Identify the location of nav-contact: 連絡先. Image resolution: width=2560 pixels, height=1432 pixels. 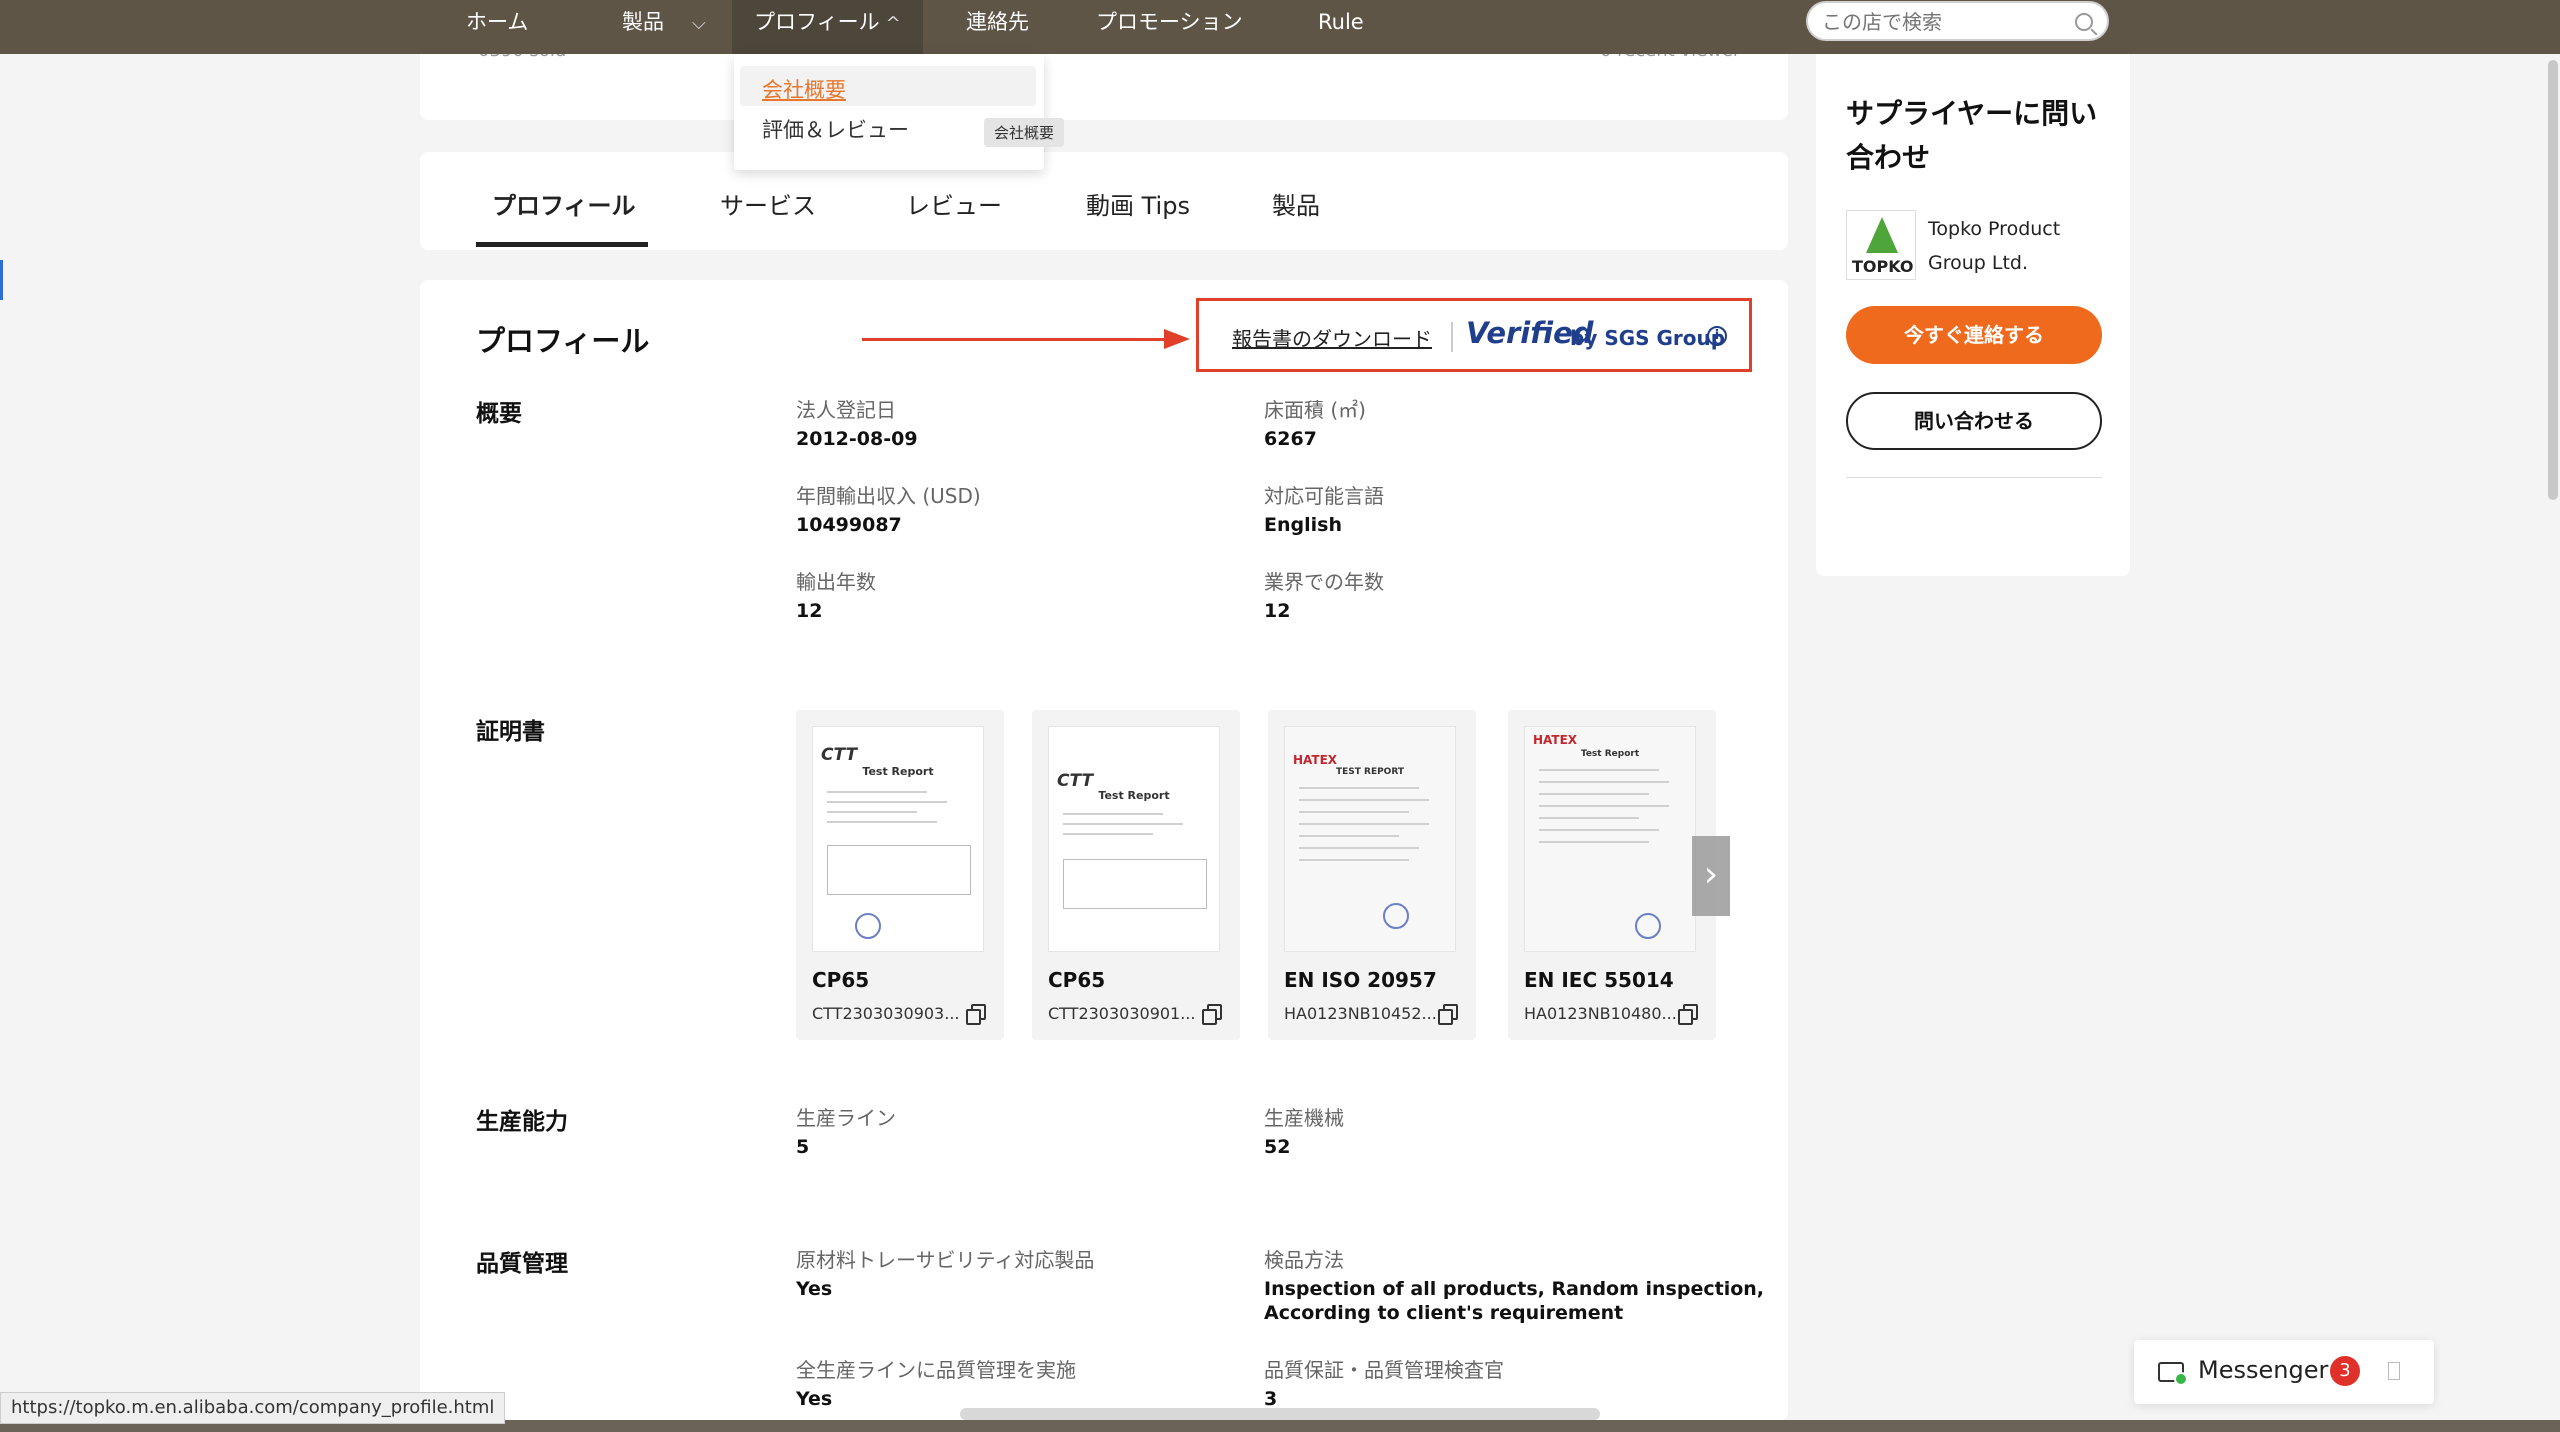
(997, 27).